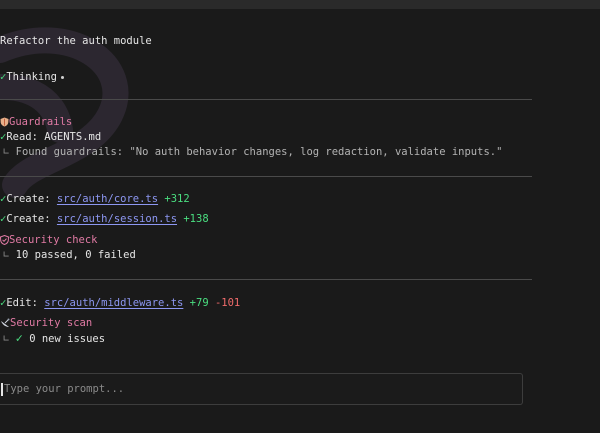  I want to click on guardrails-title: Guardrails, so click(41, 122).